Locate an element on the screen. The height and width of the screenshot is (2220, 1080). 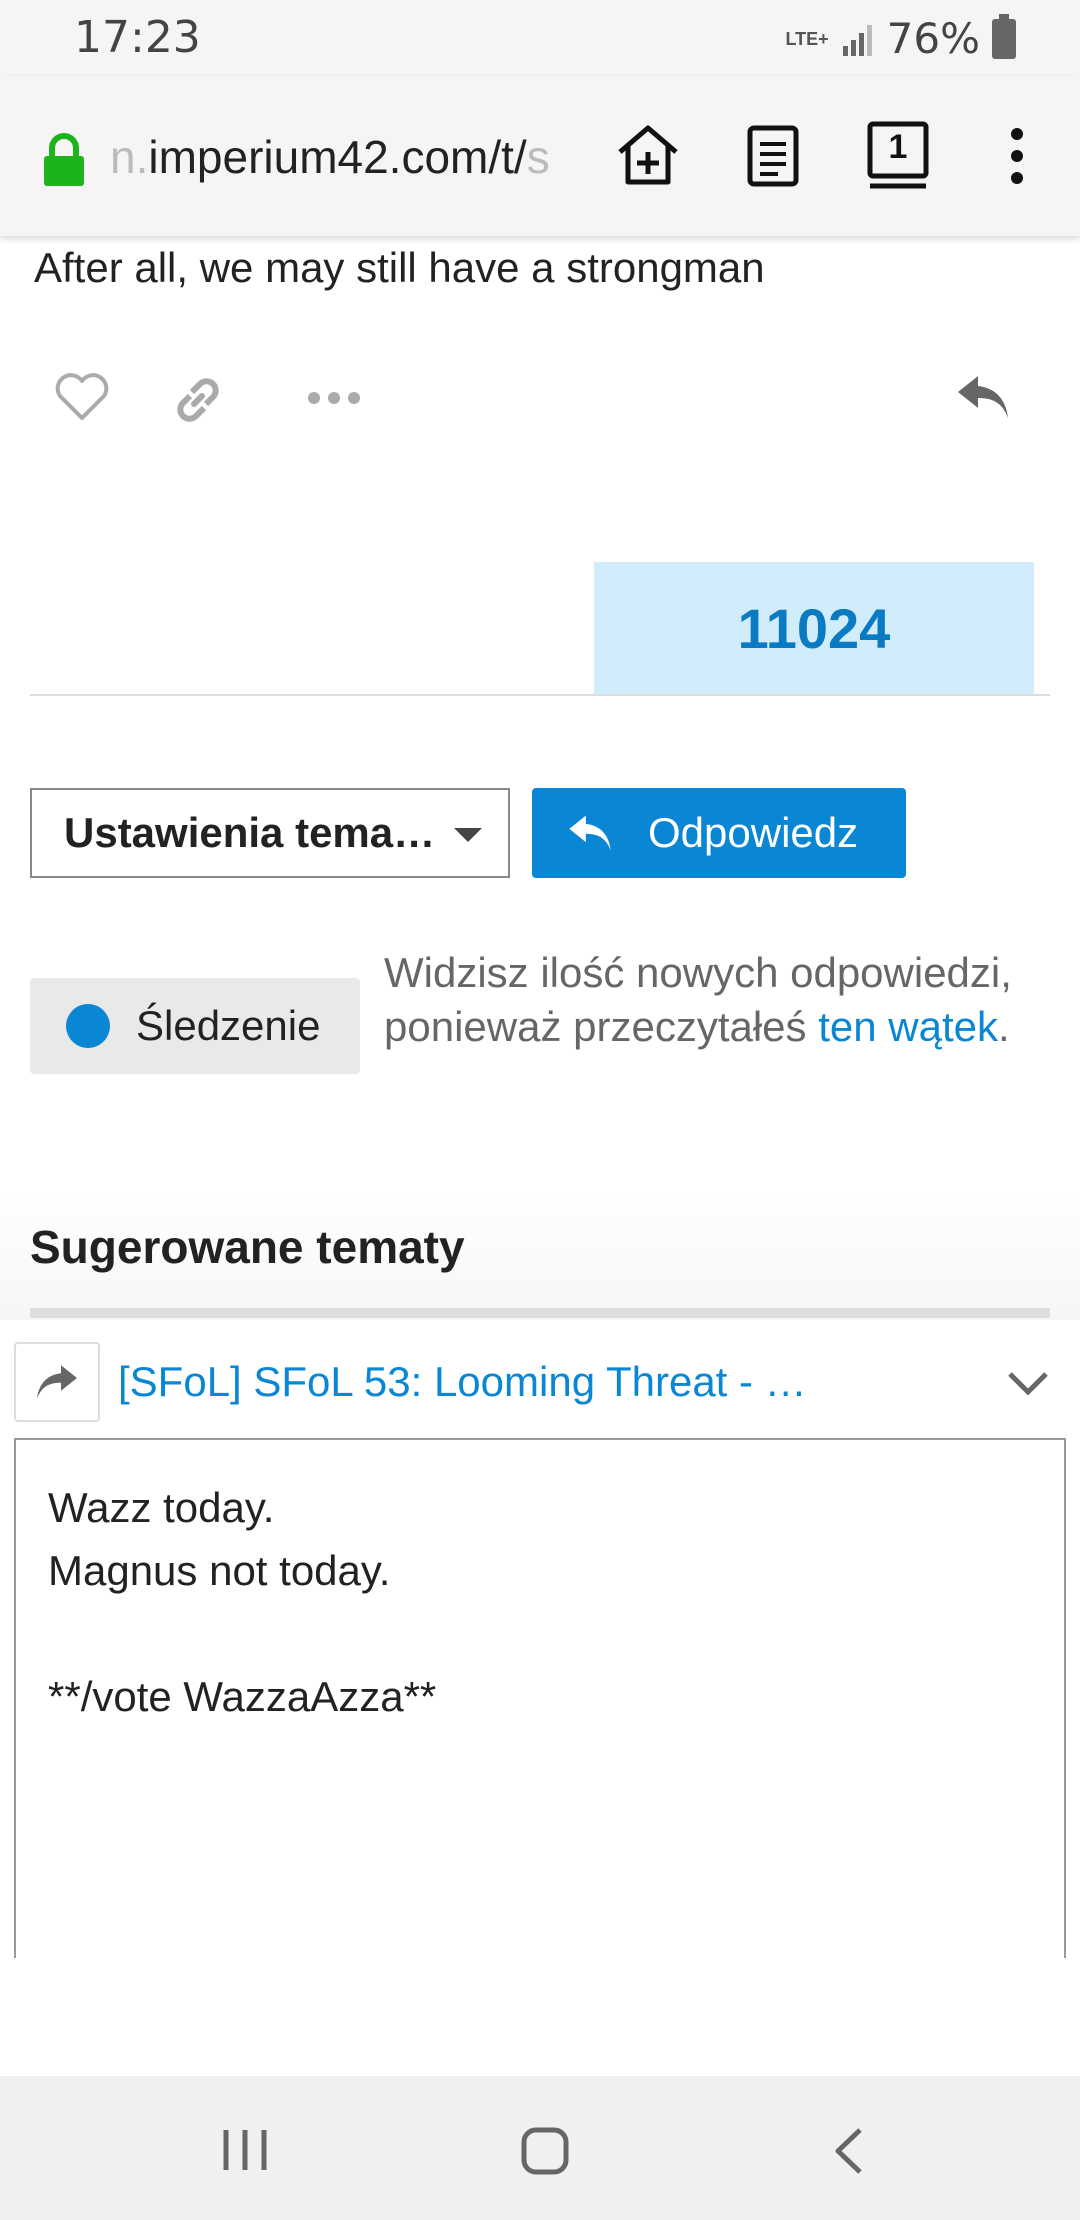
reply-to-button is located at coordinates (57, 1382).